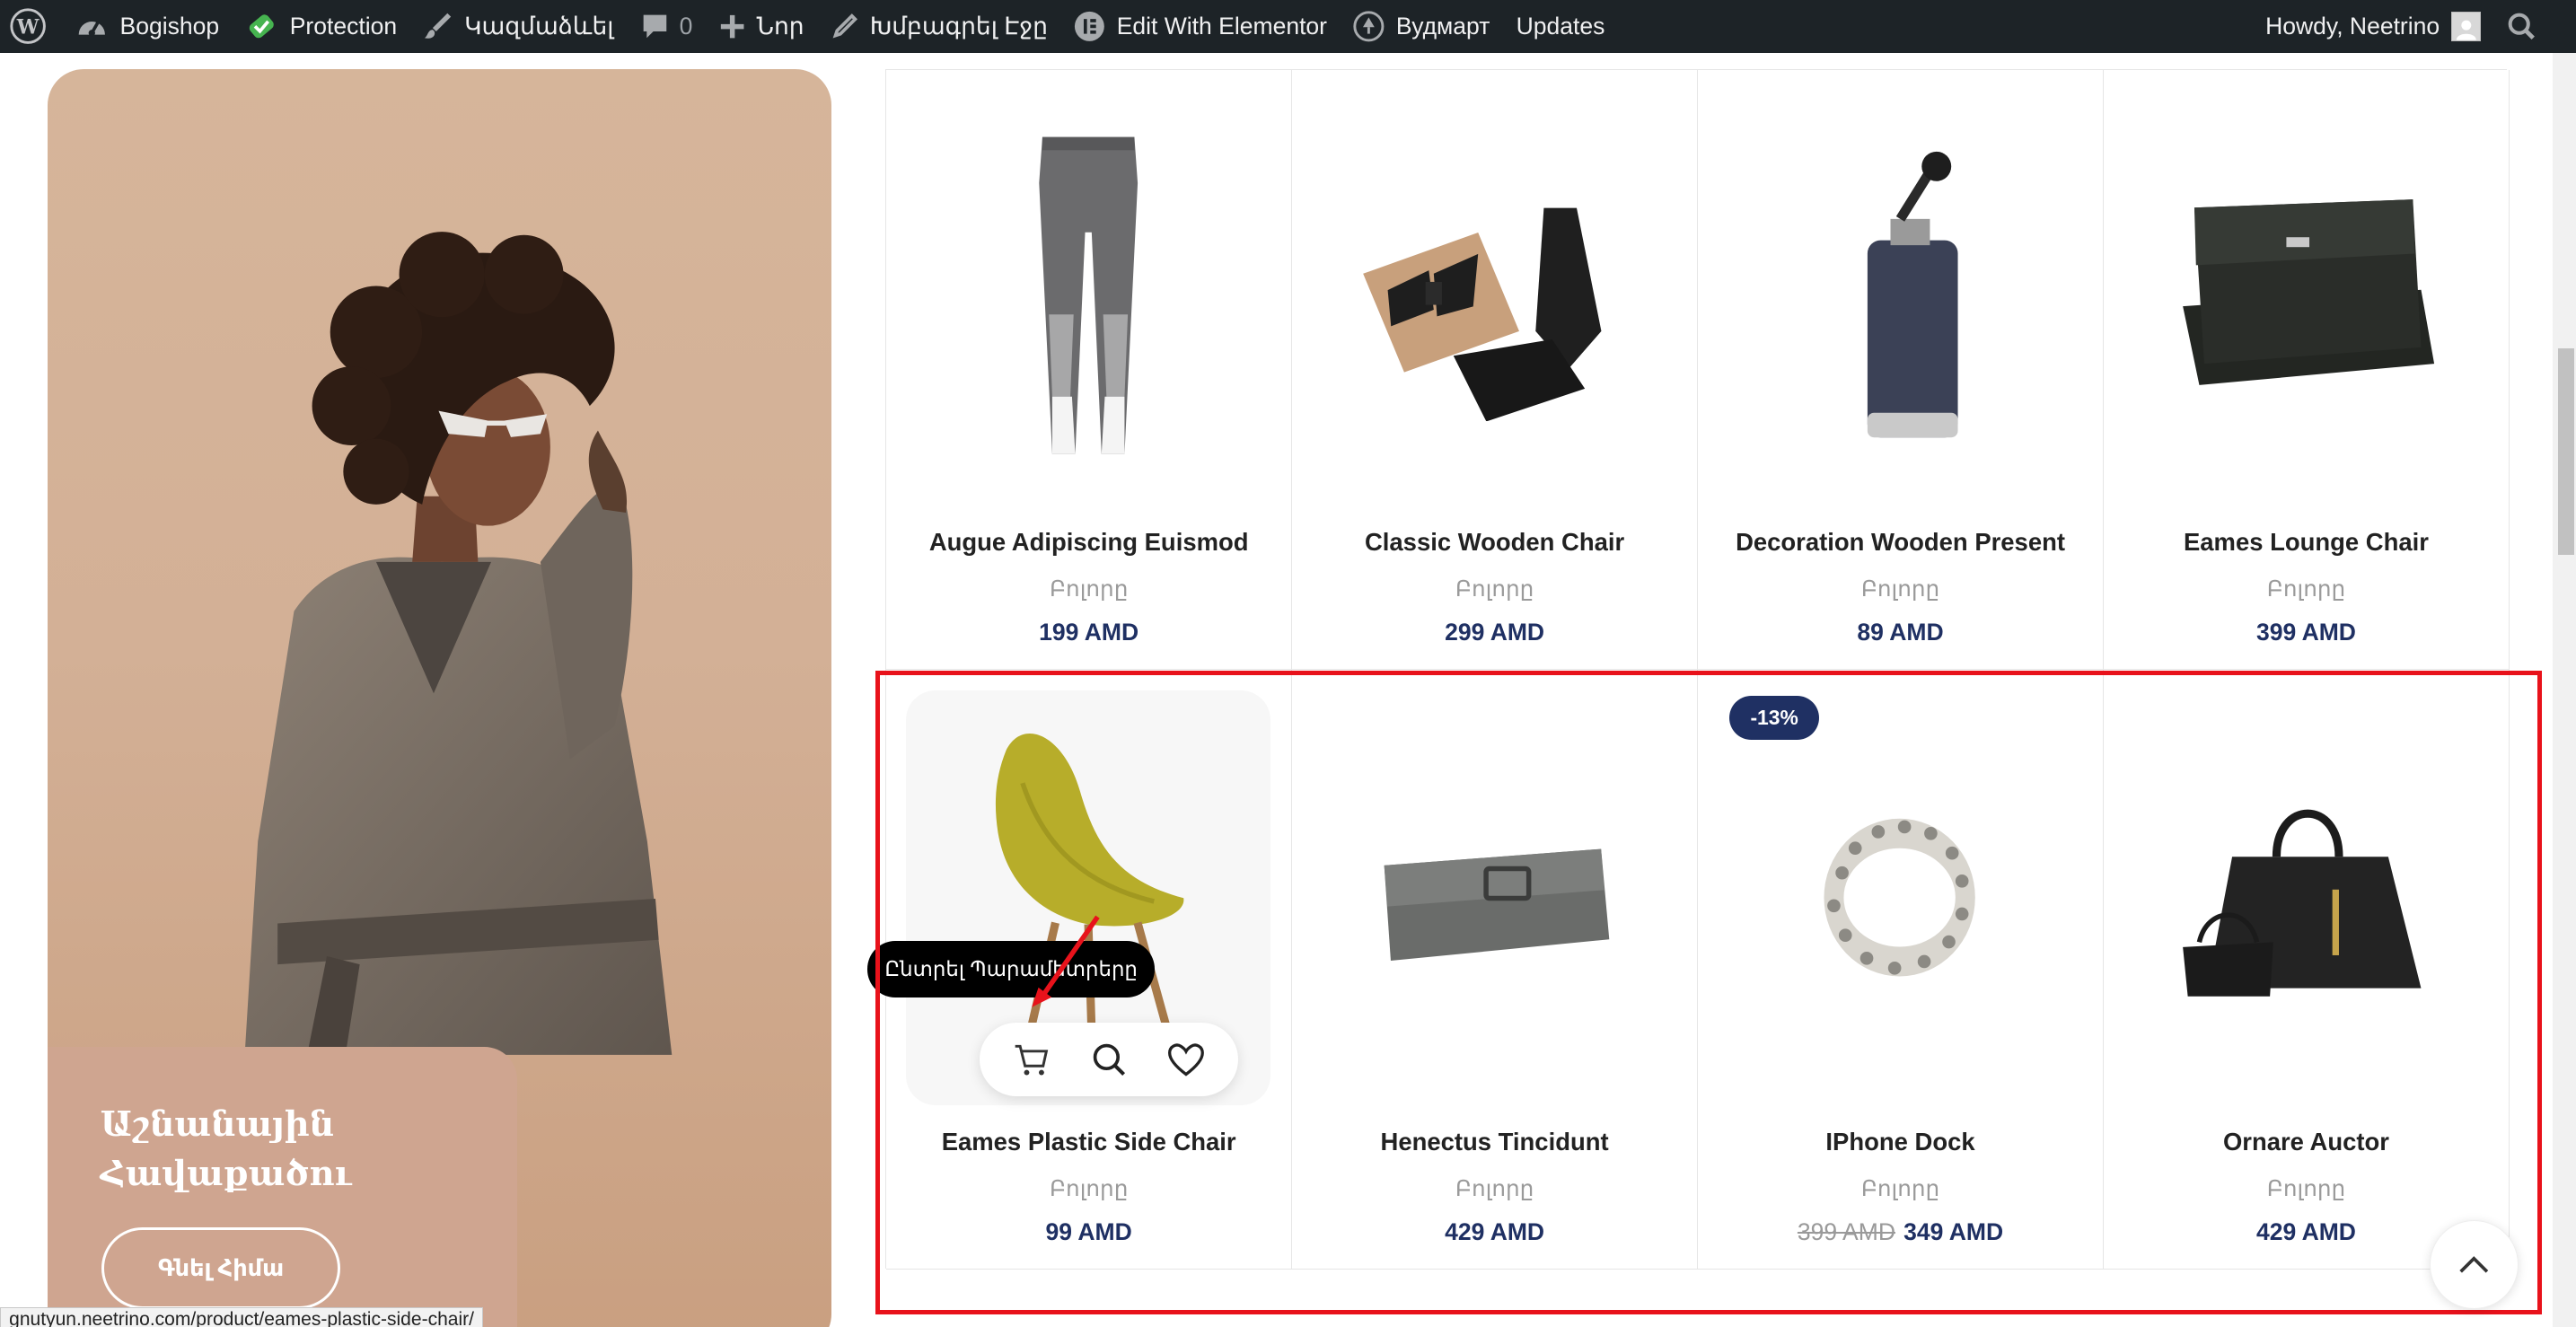 The image size is (2576, 1327). What do you see at coordinates (438, 26) in the screenshot?
I see `brush-icon` at bounding box center [438, 26].